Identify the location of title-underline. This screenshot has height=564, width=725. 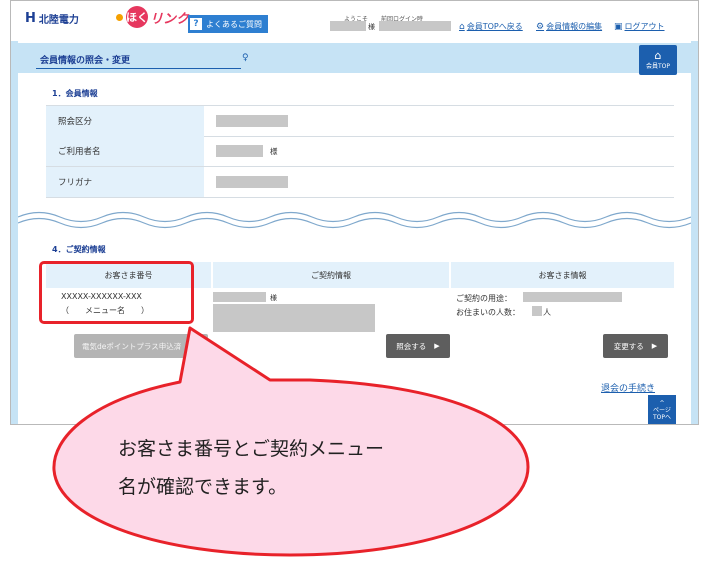
(138, 68).